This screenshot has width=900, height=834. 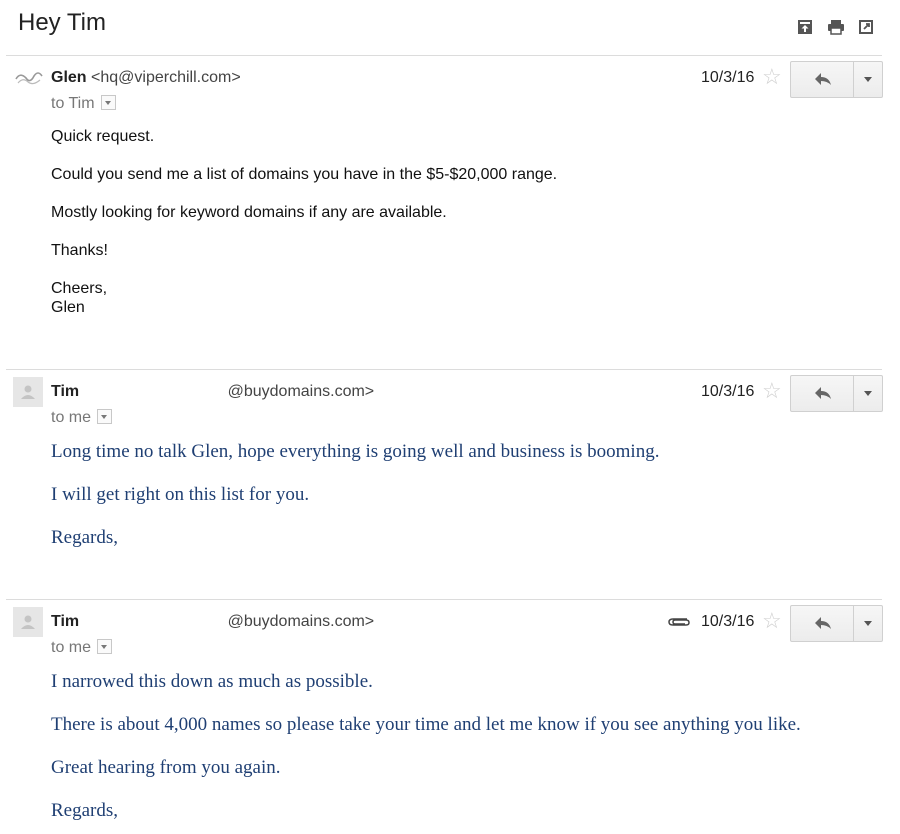 I want to click on message-body-line: Great hearing from you again., so click(x=166, y=767).